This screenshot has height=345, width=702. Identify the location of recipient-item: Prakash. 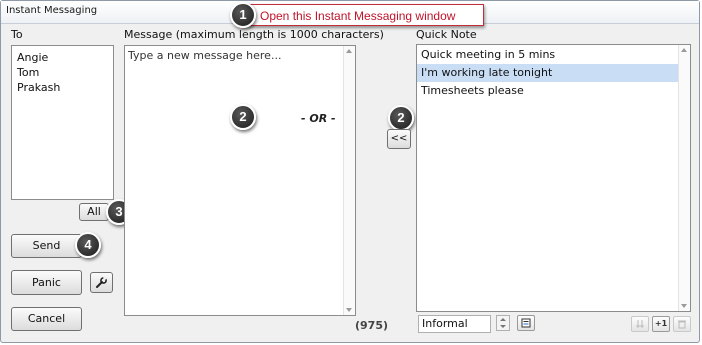
(62, 87).